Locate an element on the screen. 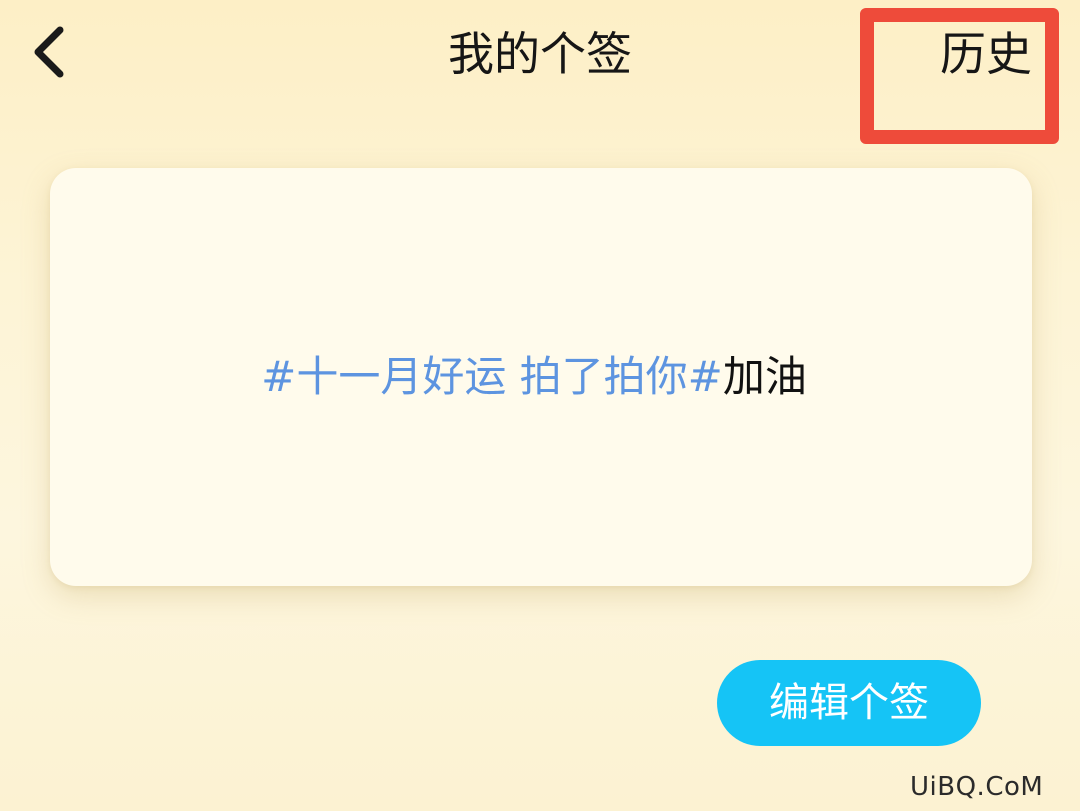  signature-text: #十一月好运 拍了拍你#加油 is located at coordinates (534, 377).